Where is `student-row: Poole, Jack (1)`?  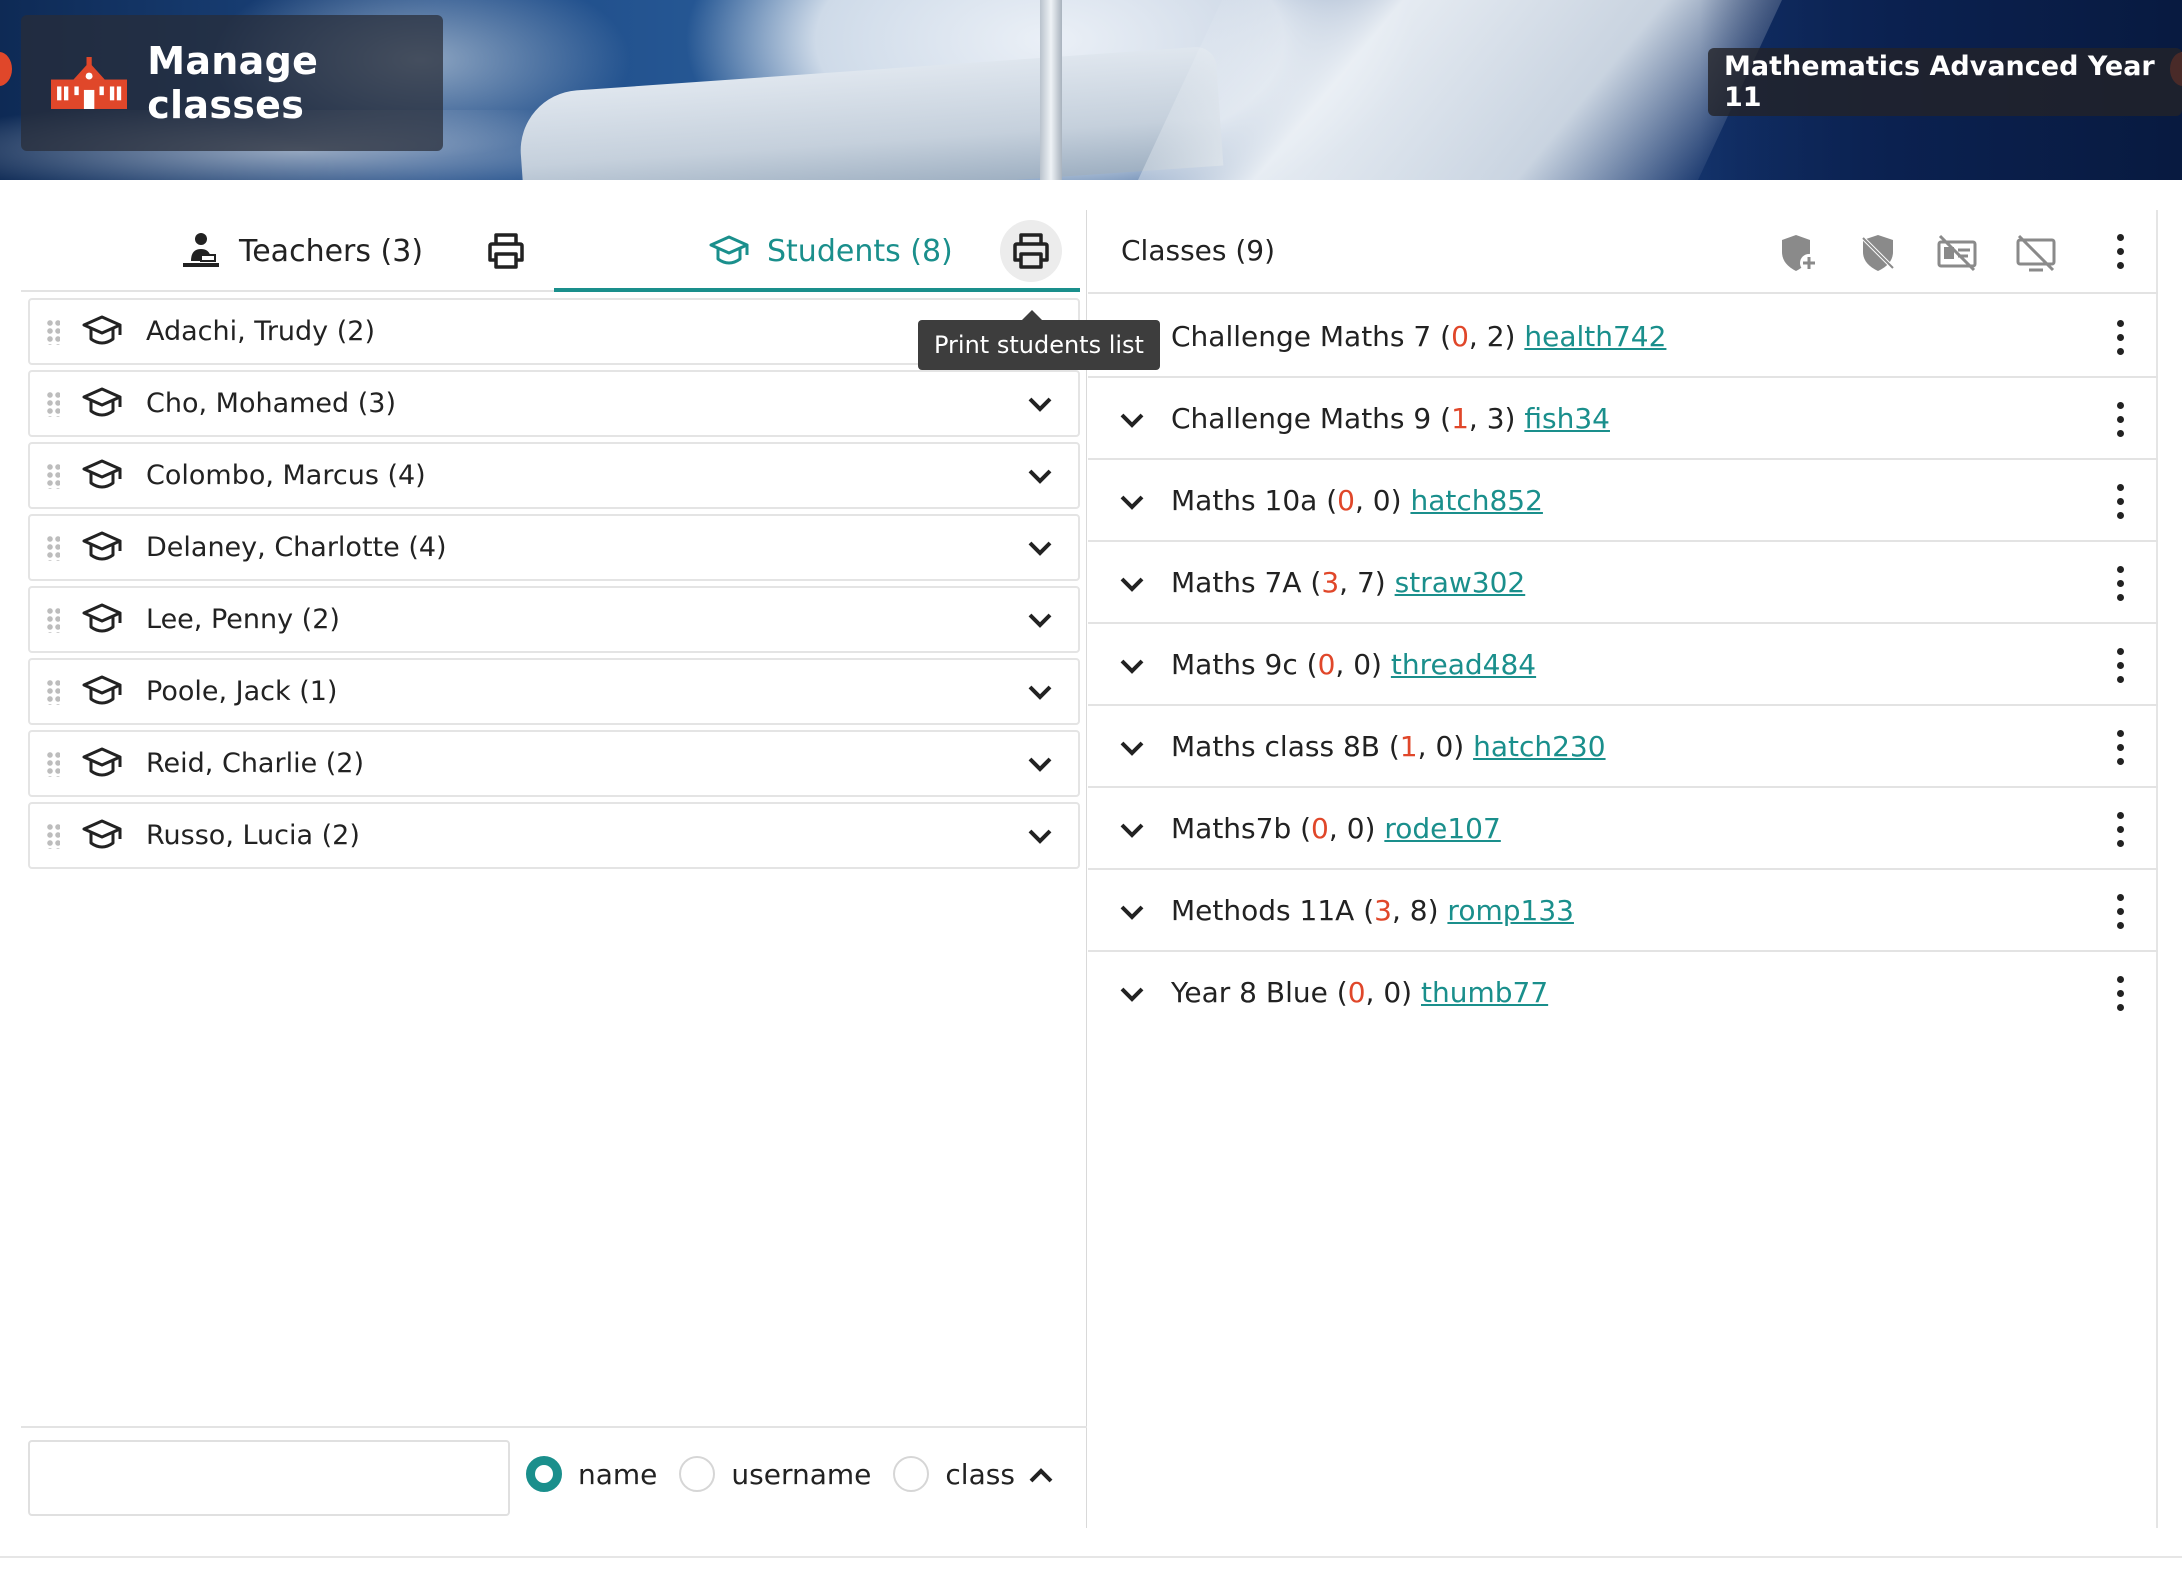 student-row: Poole, Jack (1) is located at coordinates (554, 691).